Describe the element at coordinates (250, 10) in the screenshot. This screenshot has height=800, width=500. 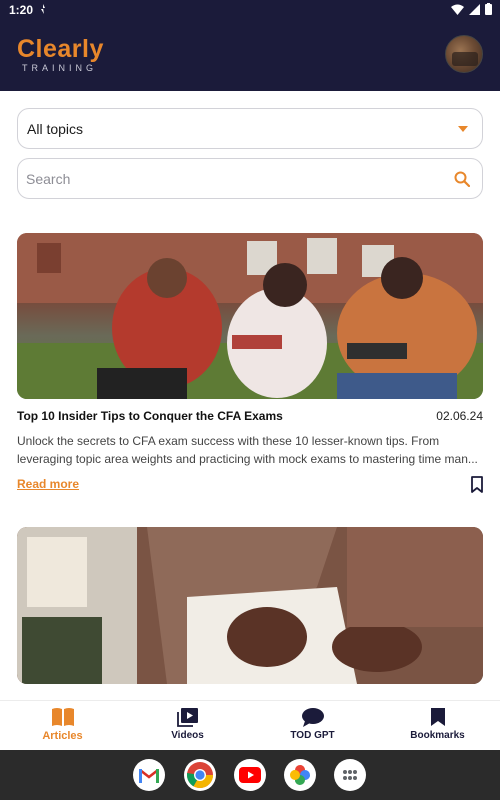
I see `status-bar: 1:20` at that location.